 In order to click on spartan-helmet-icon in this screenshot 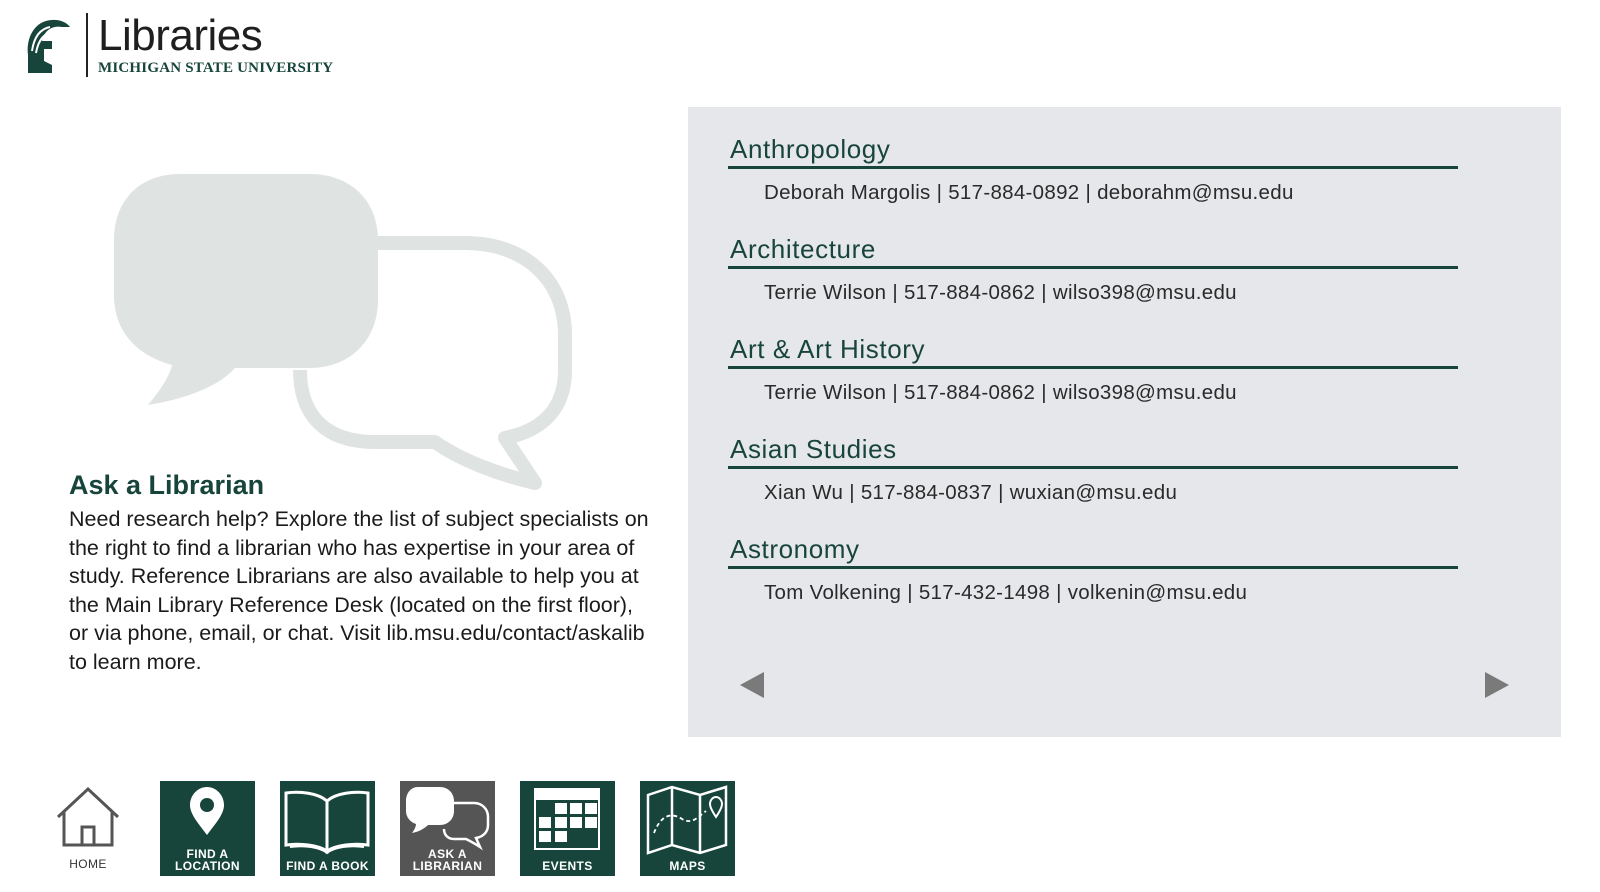, I will do `click(48, 46)`.